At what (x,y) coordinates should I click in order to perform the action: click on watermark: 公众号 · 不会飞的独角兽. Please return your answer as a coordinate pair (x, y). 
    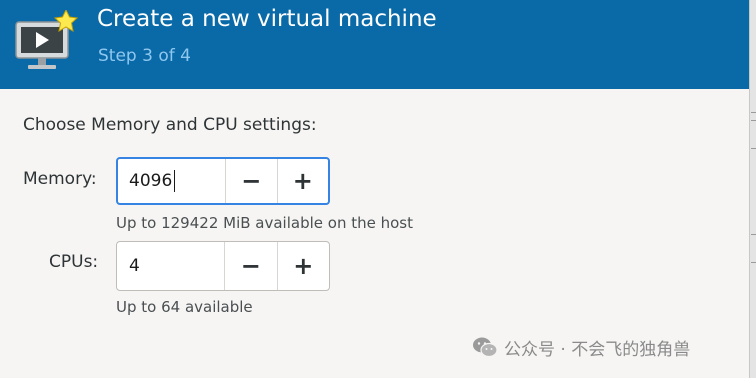
    Looking at the image, I should click on (581, 347).